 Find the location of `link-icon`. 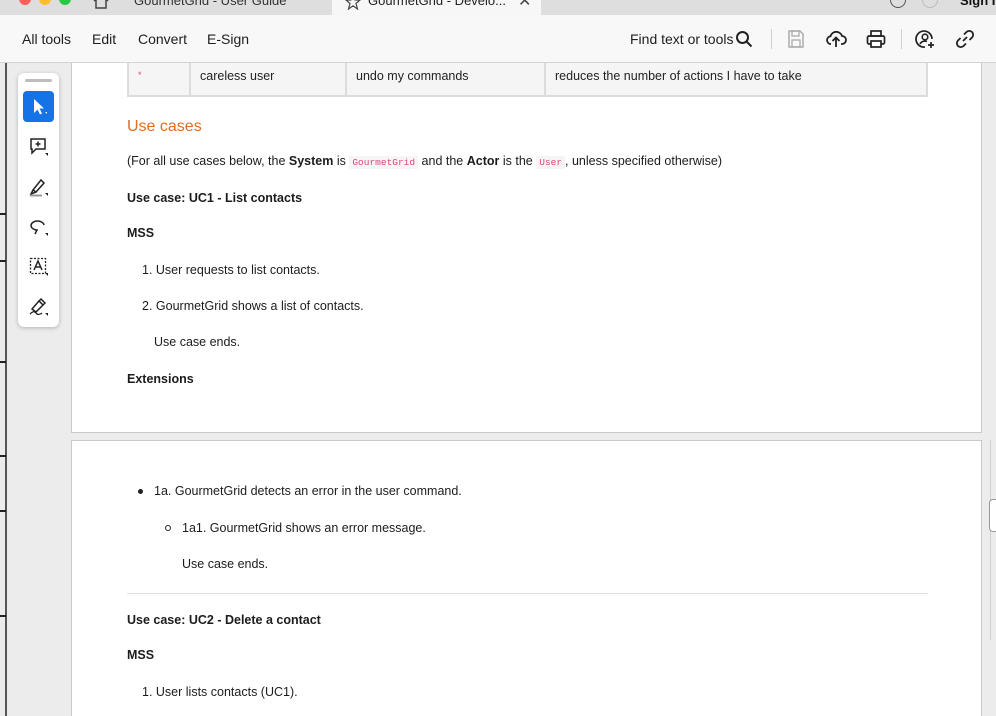

link-icon is located at coordinates (965, 39).